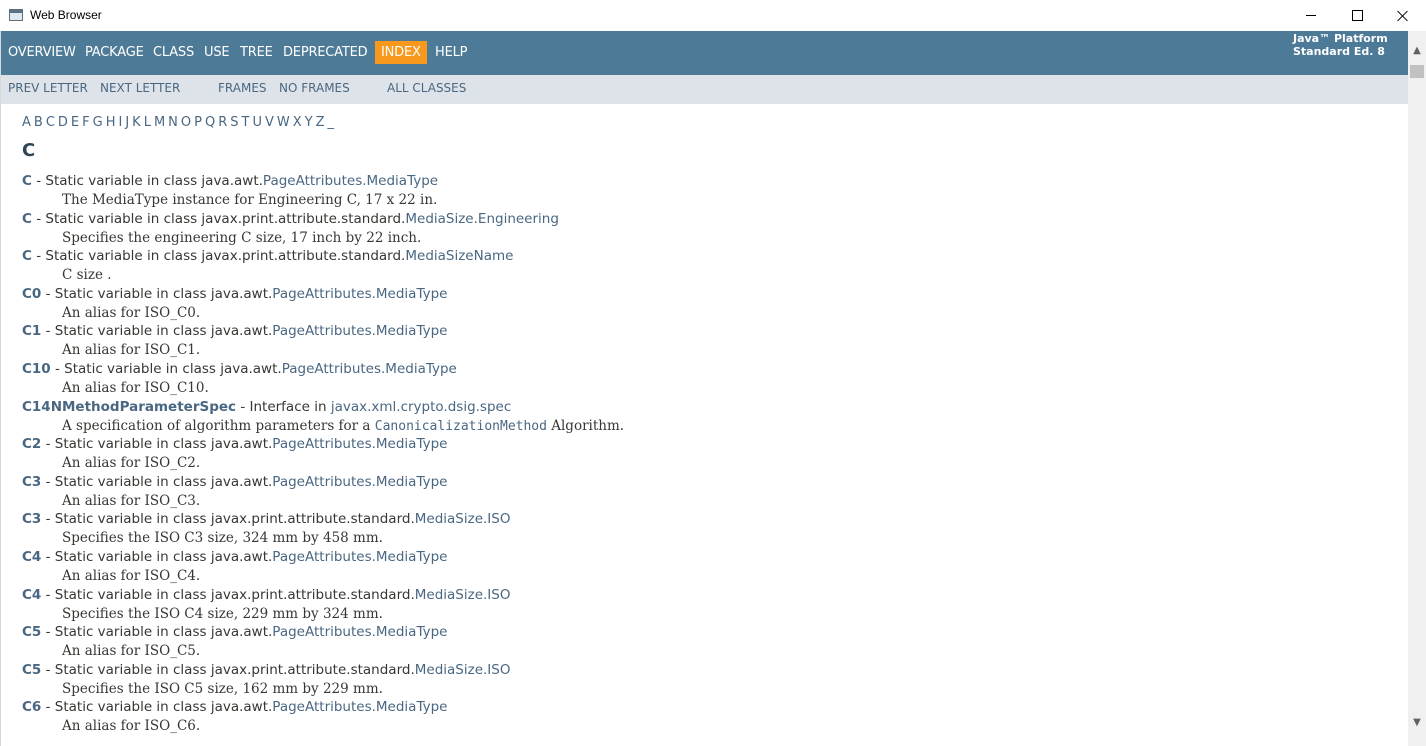 Image resolution: width=1426 pixels, height=746 pixels. What do you see at coordinates (234, 122) in the screenshot?
I see `letter-link: S` at bounding box center [234, 122].